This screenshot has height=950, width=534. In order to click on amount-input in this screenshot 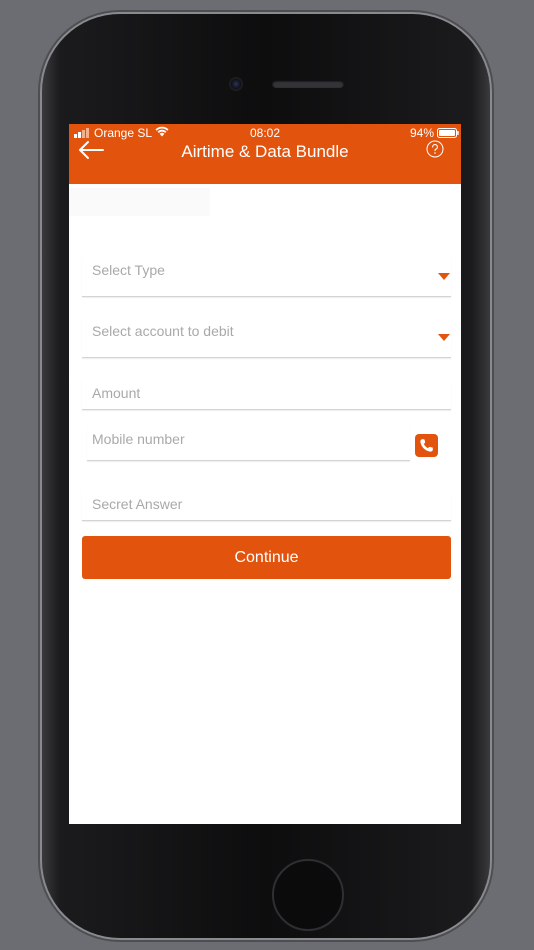, I will do `click(256, 393)`.